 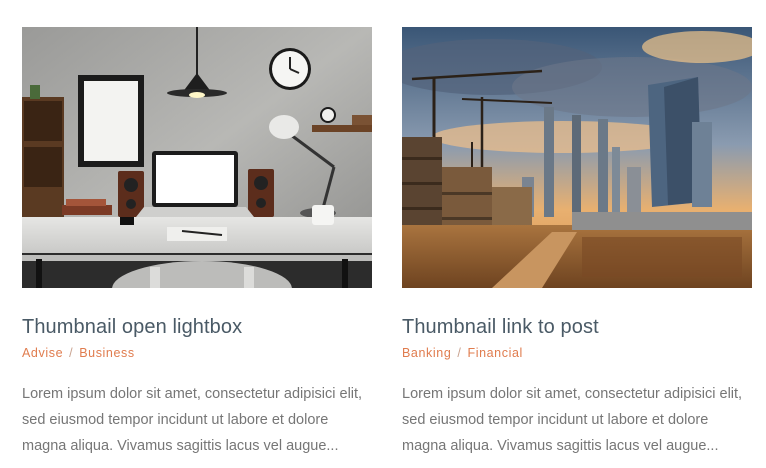 I want to click on category-link-banking: Banking, so click(x=426, y=353).